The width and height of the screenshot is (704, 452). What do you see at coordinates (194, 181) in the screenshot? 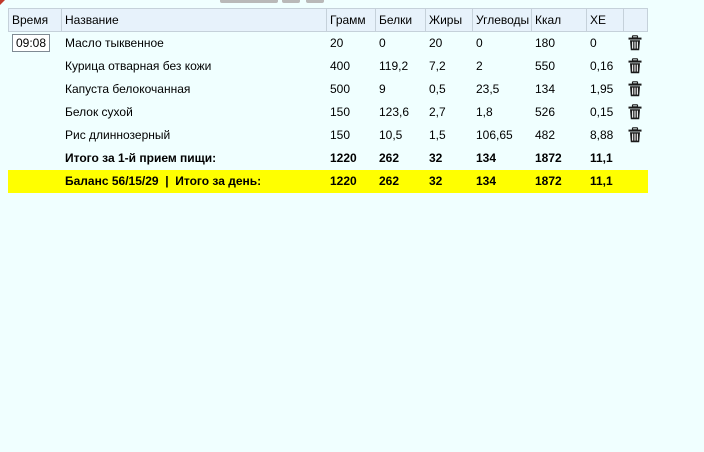
I see `total-label: Баланс 56/15/29 | Итого за день:` at bounding box center [194, 181].